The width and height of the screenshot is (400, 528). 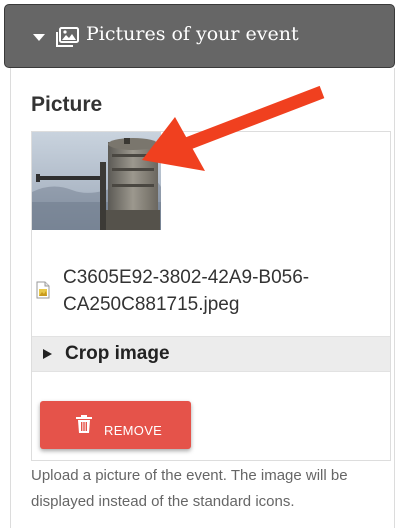 I want to click on triangle-right-icon, so click(x=47, y=354).